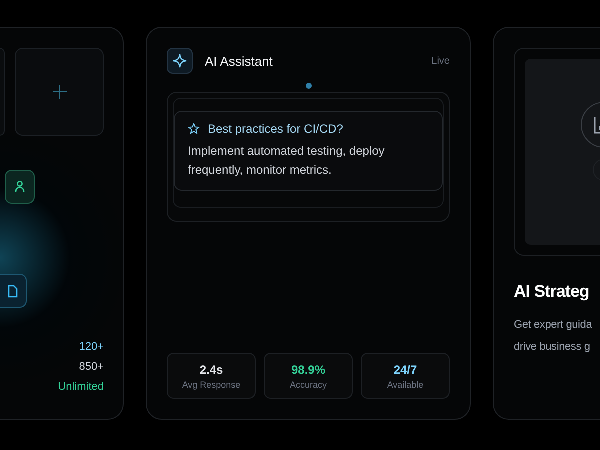  I want to click on document-button, so click(13, 291).